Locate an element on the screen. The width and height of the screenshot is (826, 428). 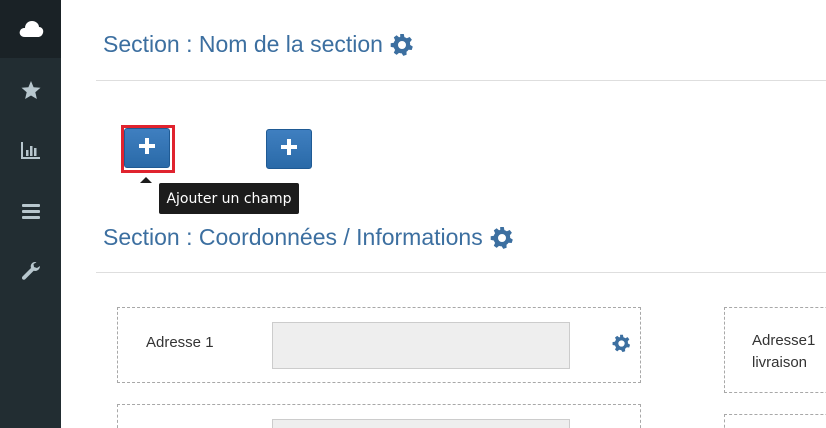
field-label: Adresse1 livraison is located at coordinates (784, 351).